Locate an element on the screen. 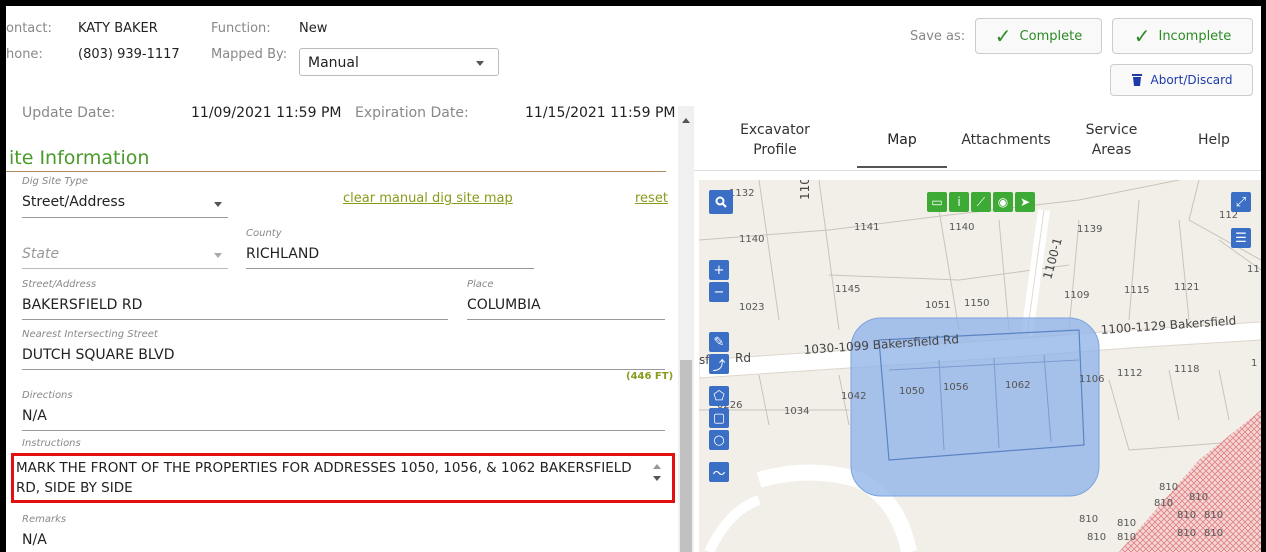  parcel-1141: 1141 is located at coordinates (866, 227).